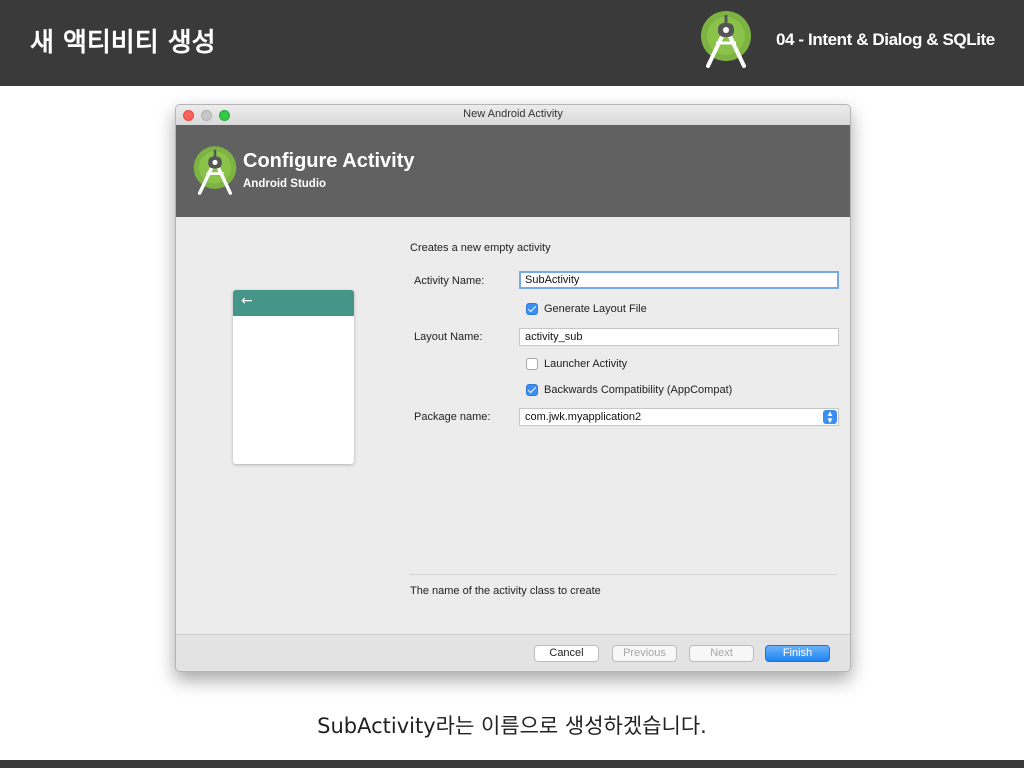 This screenshot has width=1024, height=768. I want to click on layout-name-label: Layout Name:, so click(448, 337).